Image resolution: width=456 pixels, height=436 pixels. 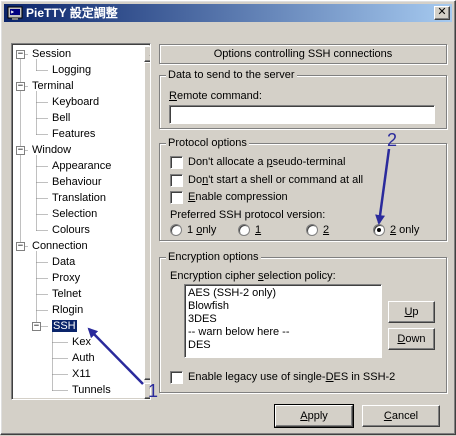 I want to click on encryption-group-title: Encryption options, so click(x=213, y=257).